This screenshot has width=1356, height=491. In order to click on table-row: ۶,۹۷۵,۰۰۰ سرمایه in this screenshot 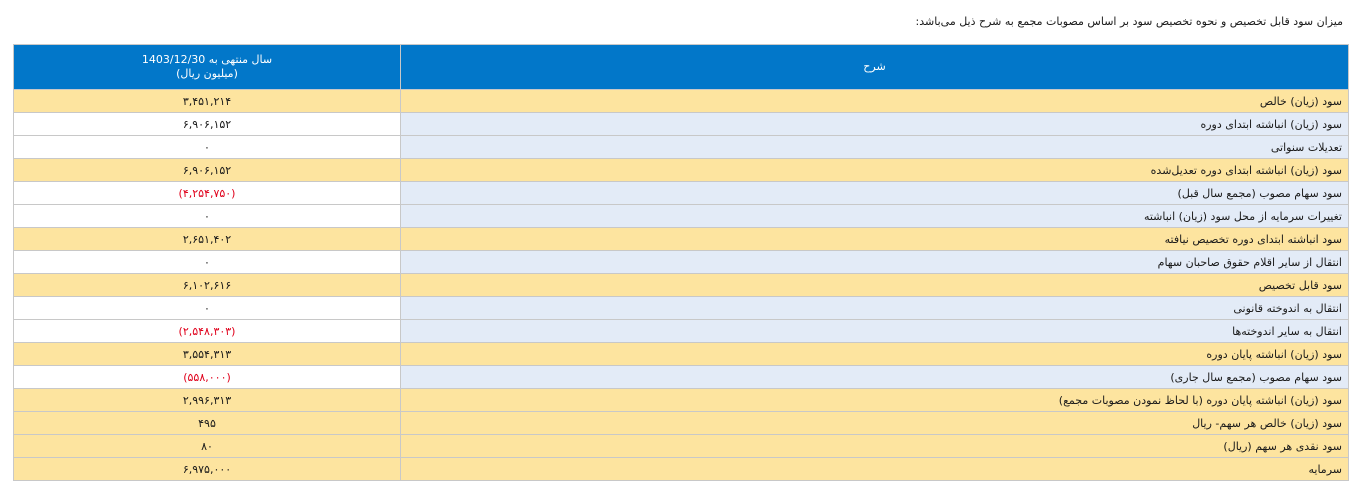, I will do `click(681, 469)`.